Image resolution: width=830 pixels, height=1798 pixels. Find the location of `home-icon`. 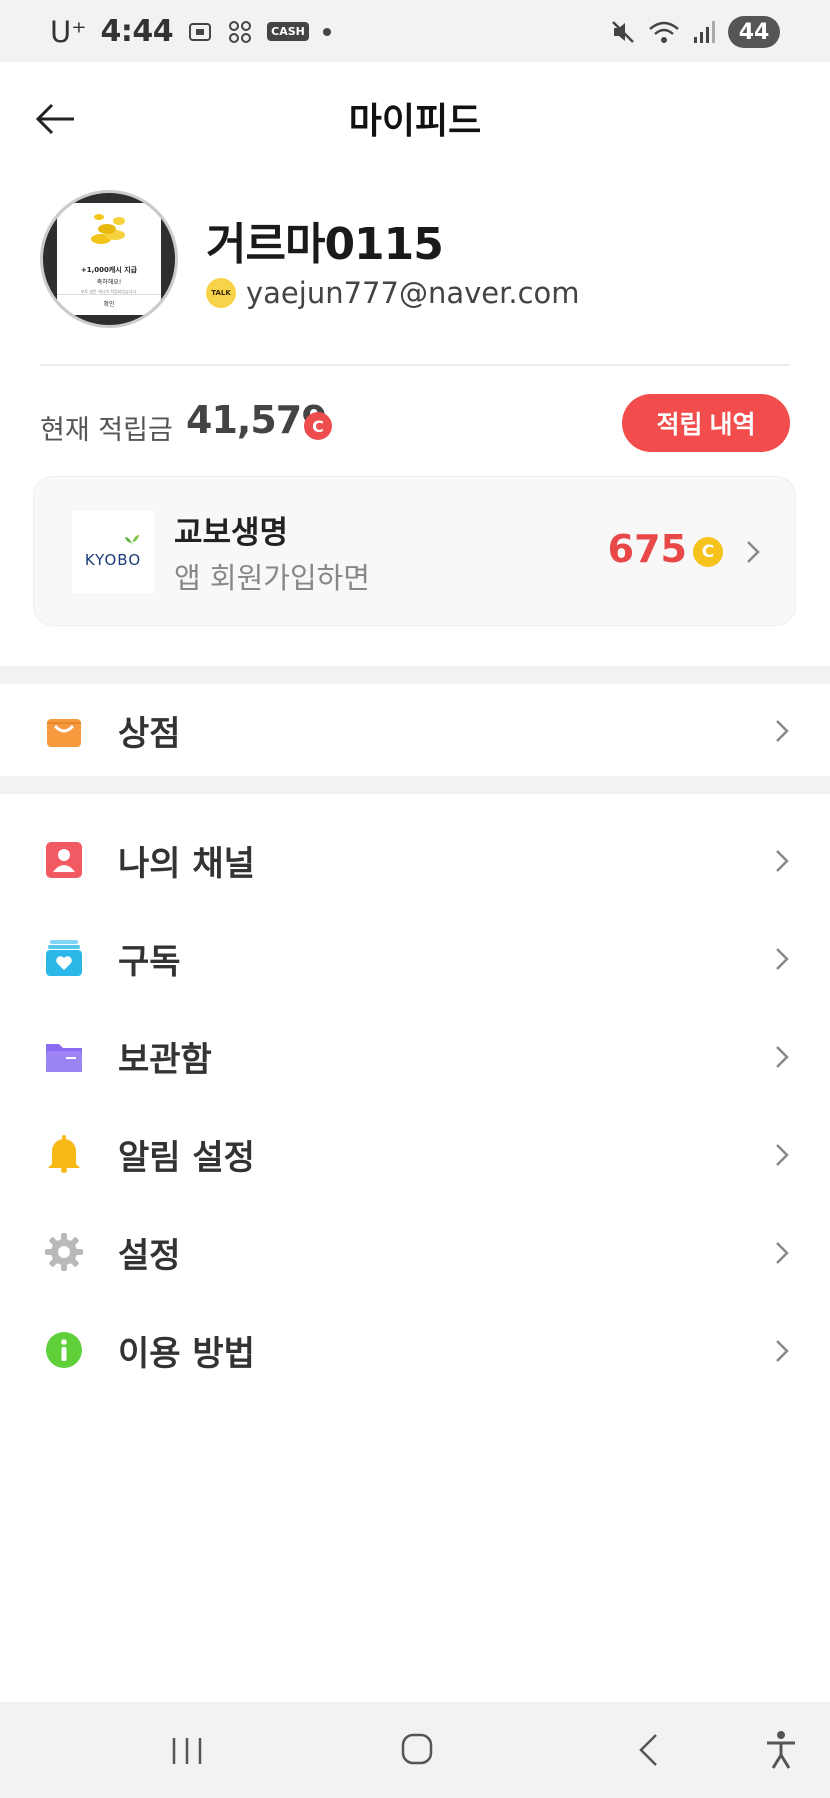

home-icon is located at coordinates (417, 1749).